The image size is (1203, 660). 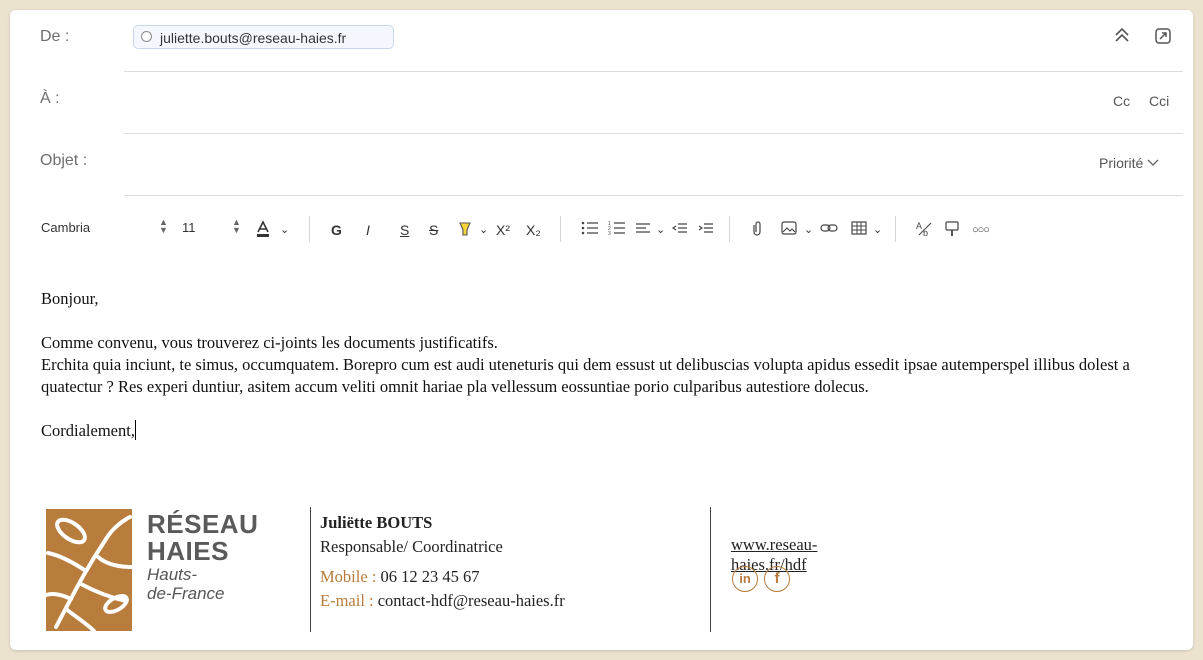 What do you see at coordinates (253, 38) in the screenshot?
I see `from-address: juliette.bouts@reseau-haies.fr` at bounding box center [253, 38].